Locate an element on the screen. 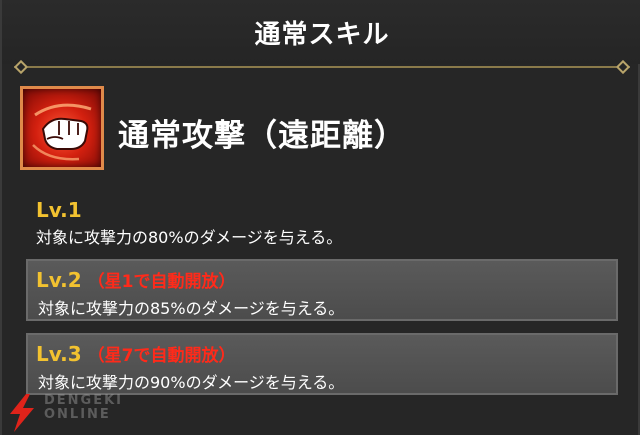  skill-level-1: Lv.1 対象に攻撃力の80%のダメージを与える。 is located at coordinates (322, 223).